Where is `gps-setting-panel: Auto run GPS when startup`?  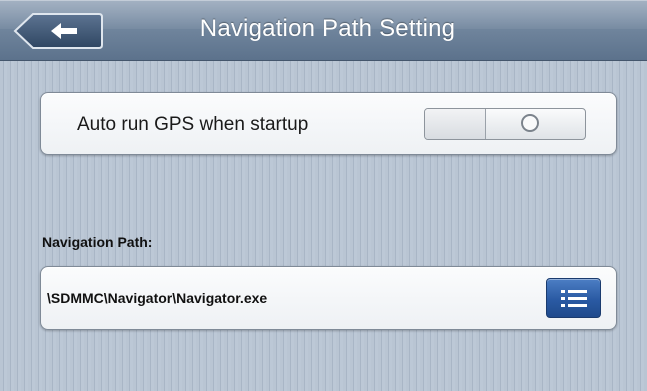 gps-setting-panel: Auto run GPS when startup is located at coordinates (328, 123).